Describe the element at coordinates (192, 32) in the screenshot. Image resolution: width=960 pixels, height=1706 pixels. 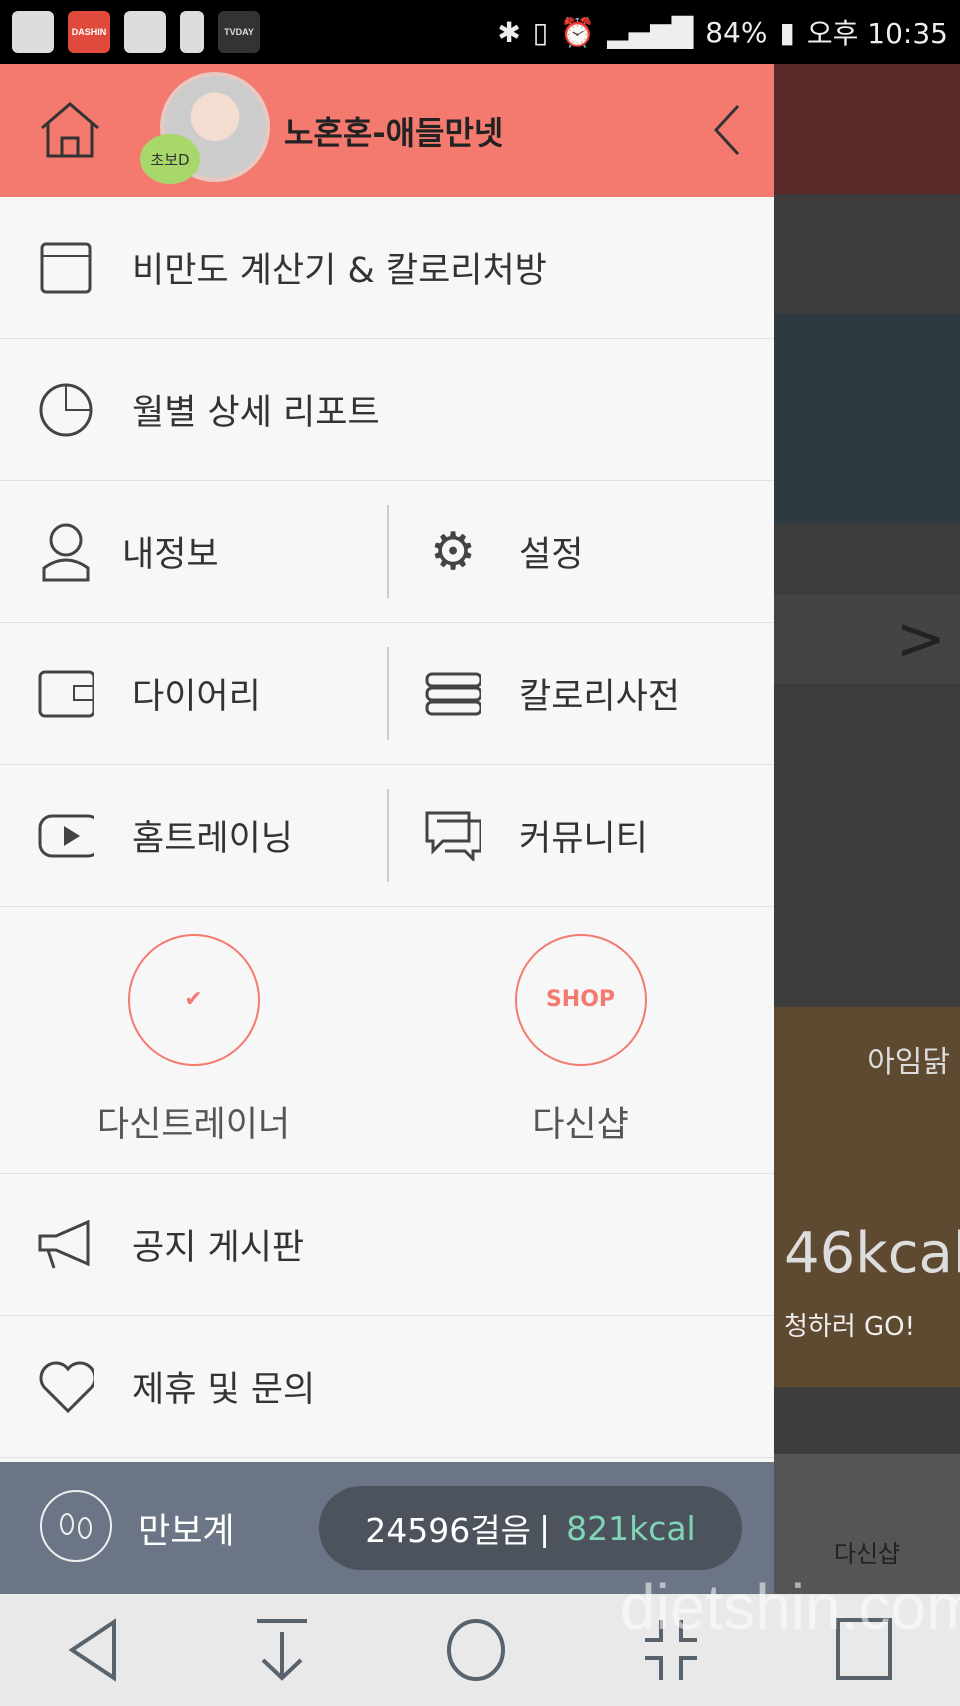
I see `fitness-icon` at that location.